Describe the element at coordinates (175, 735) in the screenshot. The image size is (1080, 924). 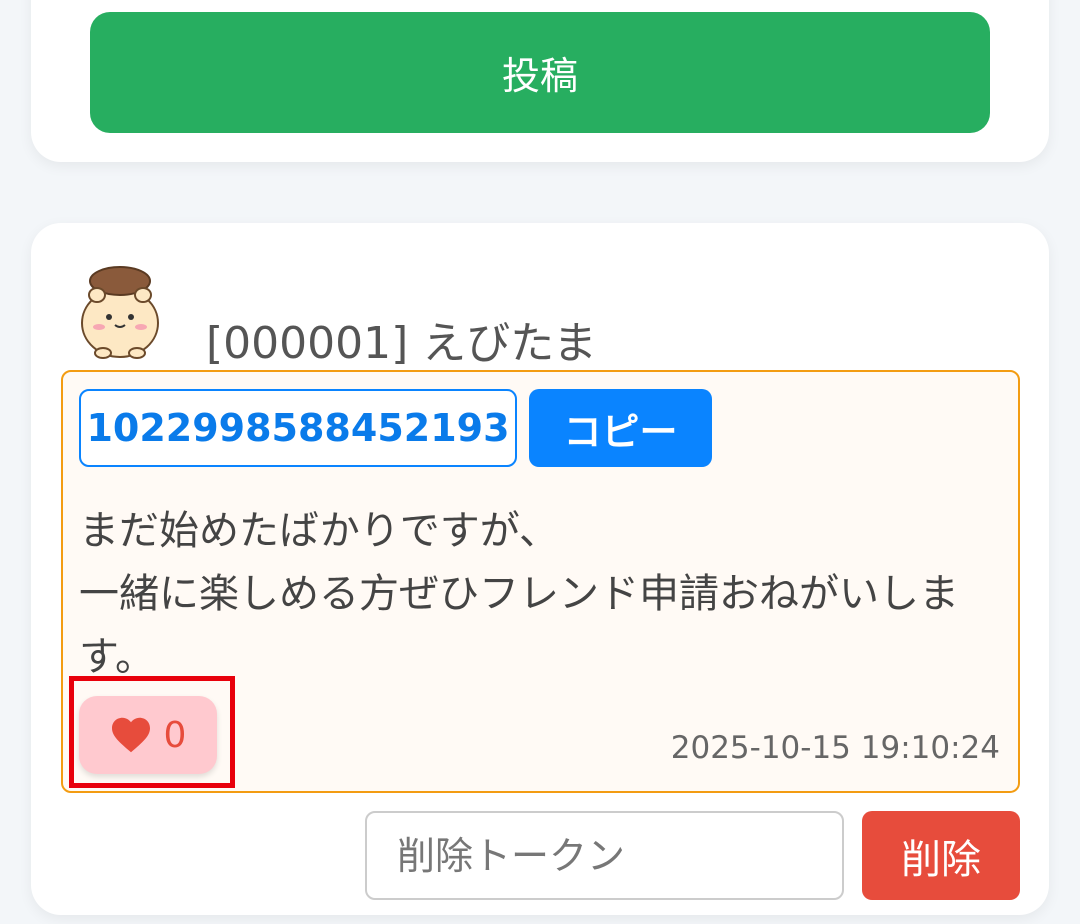
I see `like-count: 0` at that location.